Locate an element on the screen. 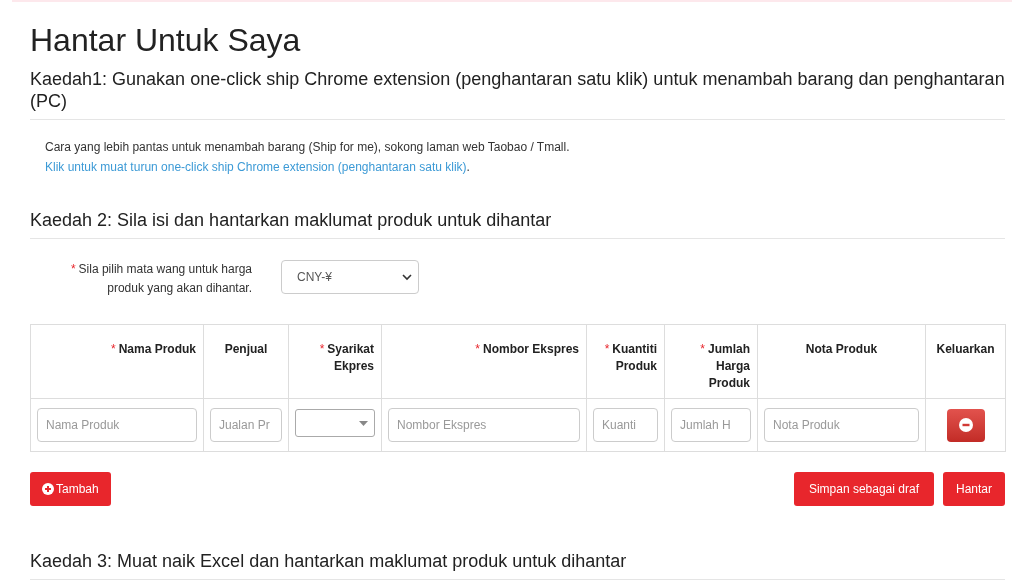  remove-button is located at coordinates (965, 425).